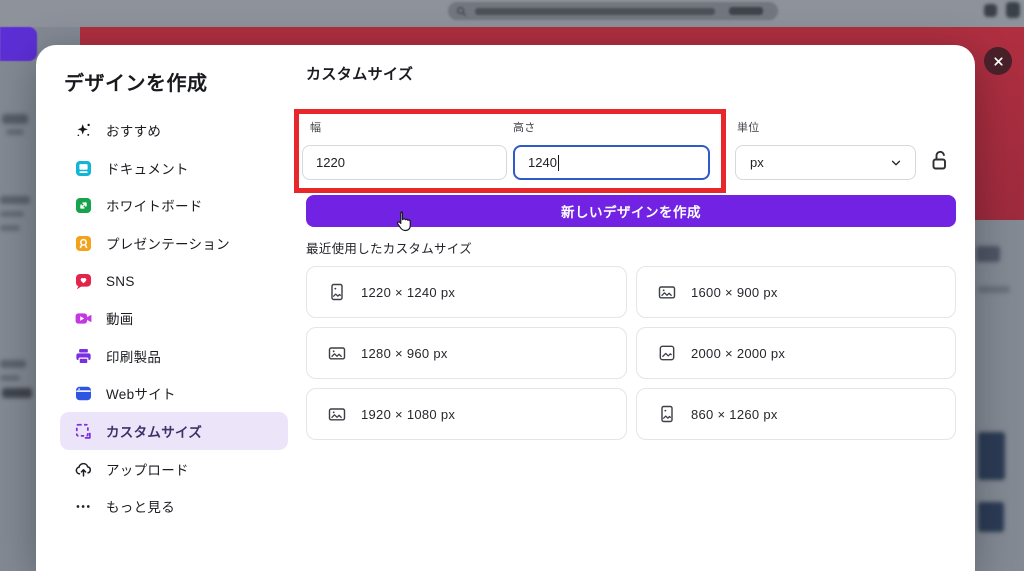  I want to click on background-purple-button, so click(18, 44).